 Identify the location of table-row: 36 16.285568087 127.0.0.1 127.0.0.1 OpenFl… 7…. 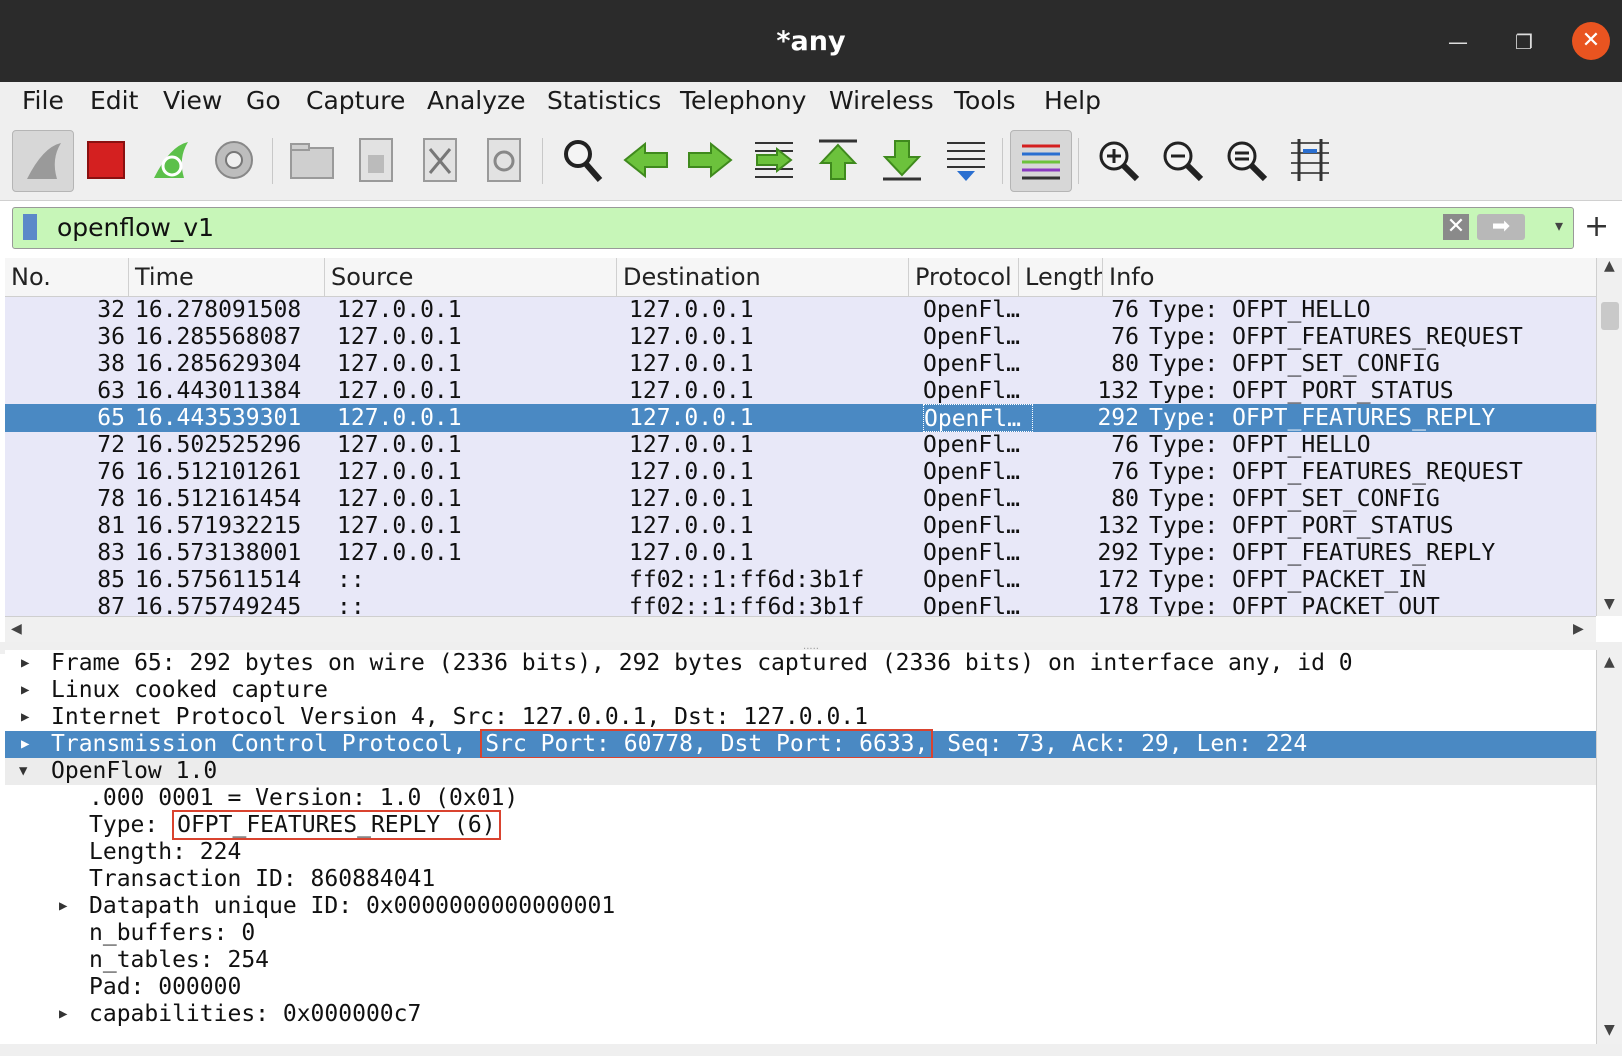
(803, 337).